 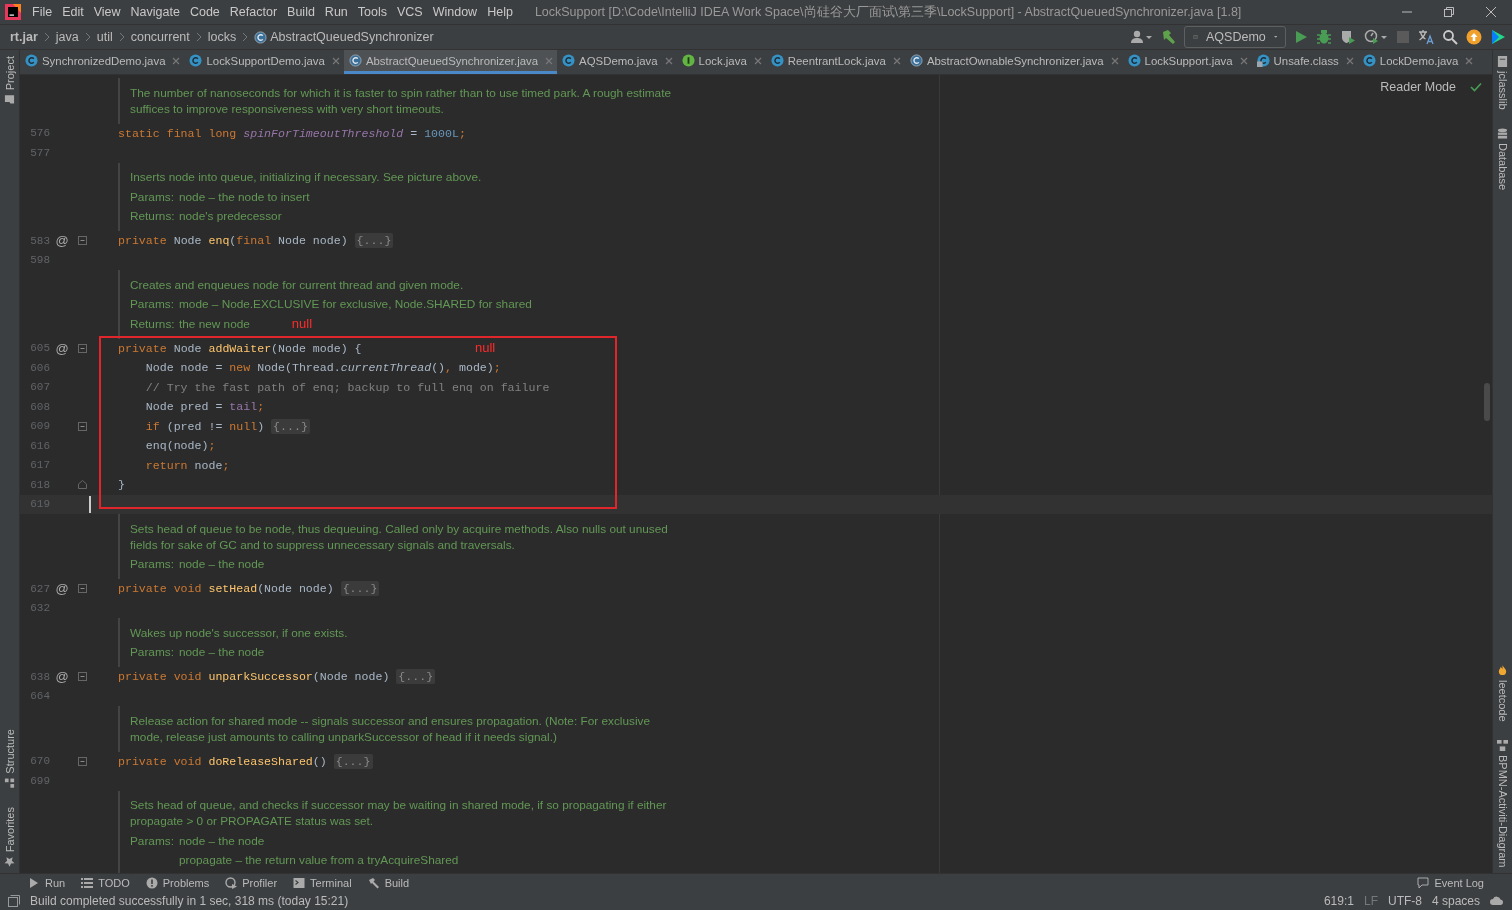 I want to click on tool-window-button: Database, so click(x=1502, y=158).